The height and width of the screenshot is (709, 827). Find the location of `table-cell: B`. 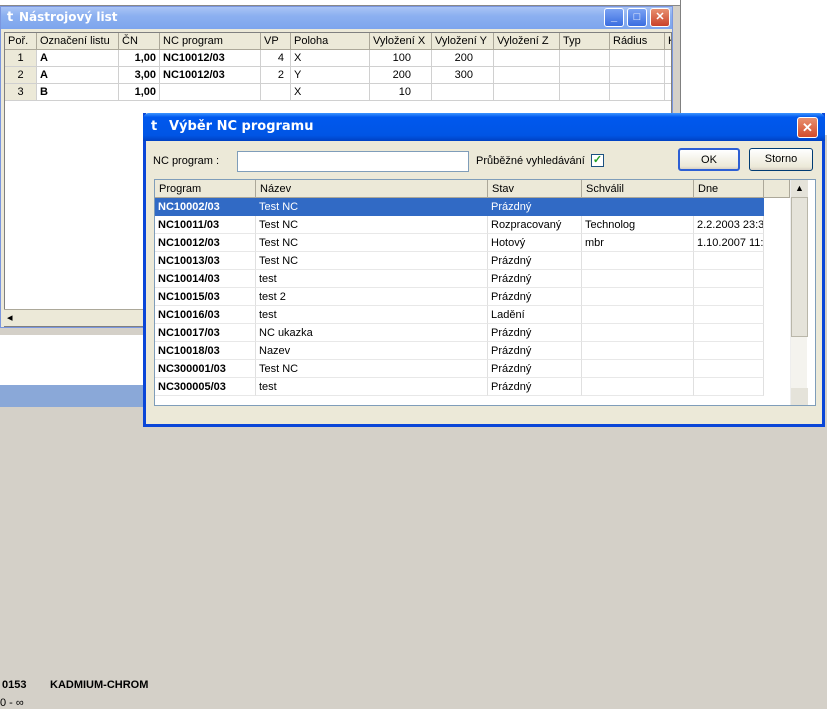

table-cell: B is located at coordinates (78, 92).